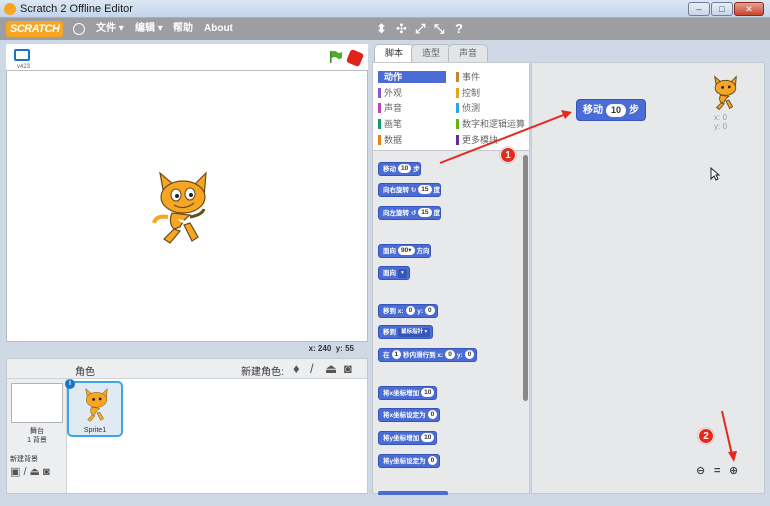 This screenshot has width=770, height=506. Describe the element at coordinates (187, 369) in the screenshot. I see `sprite-pane-header: 角色 新建角色: ♦ / ⏏ ◙` at that location.